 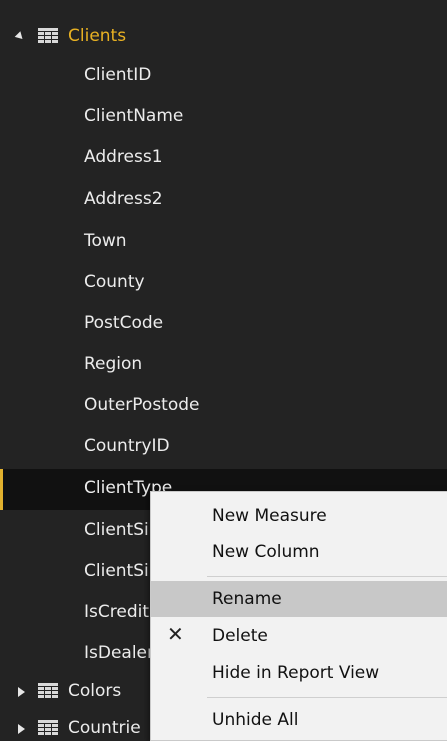 I want to click on field-item: Region, so click(x=223, y=365).